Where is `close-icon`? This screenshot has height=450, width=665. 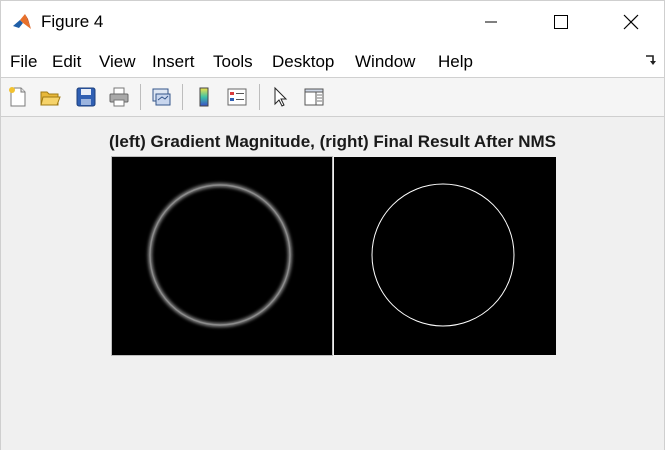 close-icon is located at coordinates (631, 22).